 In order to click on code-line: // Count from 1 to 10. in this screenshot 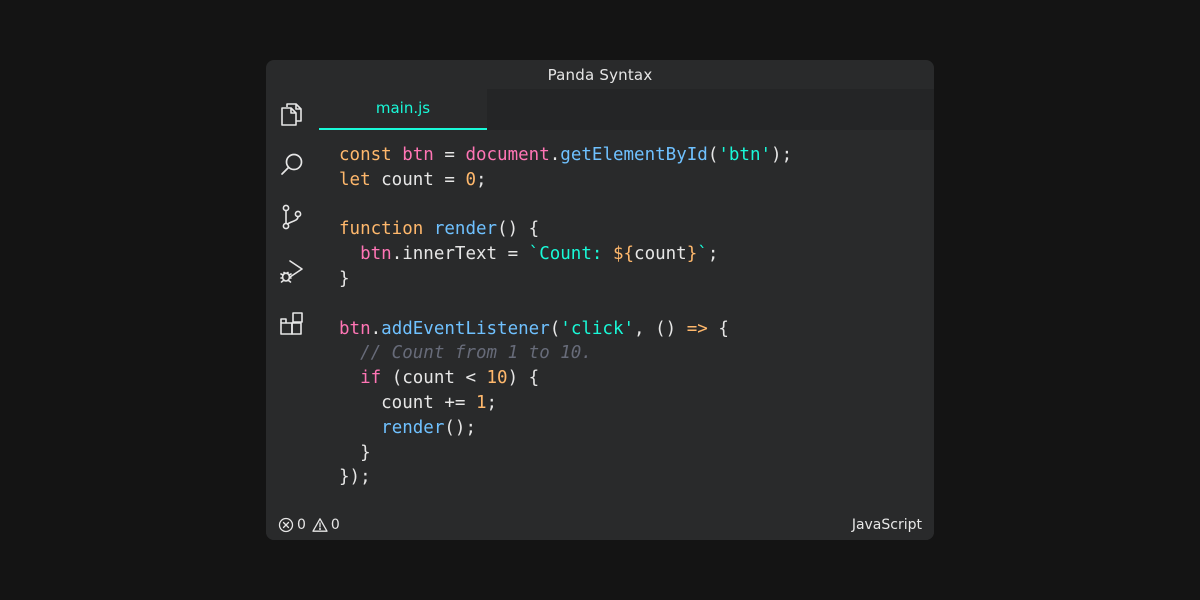, I will do `click(565, 353)`.